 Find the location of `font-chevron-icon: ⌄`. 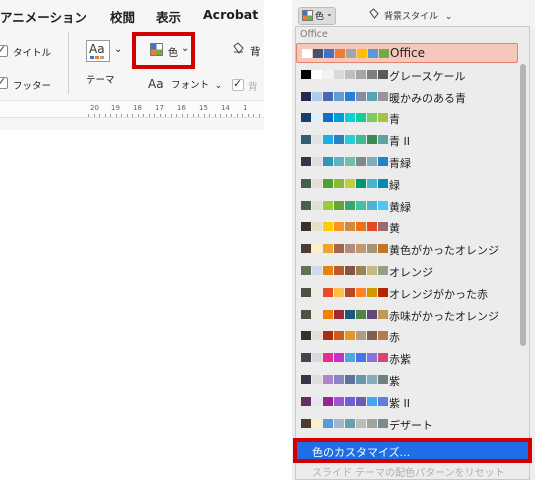

font-chevron-icon: ⌄ is located at coordinates (218, 86).